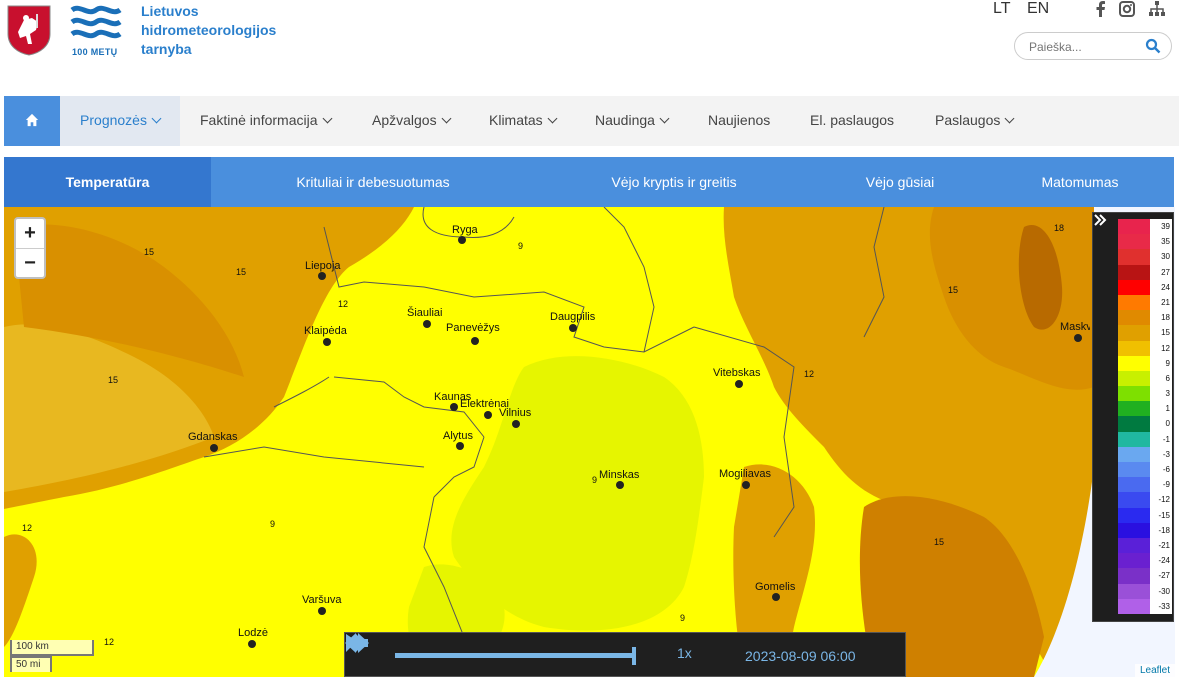 The image size is (1179, 681). Describe the element at coordinates (266, 121) in the screenshot. I see `nav-item-faktine-informacija: Faktinė informacija` at that location.